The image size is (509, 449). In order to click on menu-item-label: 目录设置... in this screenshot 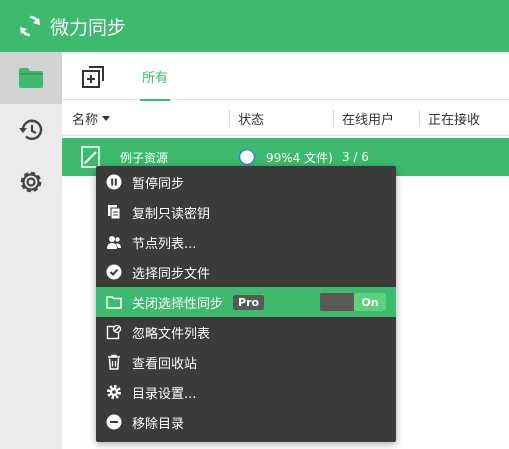, I will do `click(164, 394)`.